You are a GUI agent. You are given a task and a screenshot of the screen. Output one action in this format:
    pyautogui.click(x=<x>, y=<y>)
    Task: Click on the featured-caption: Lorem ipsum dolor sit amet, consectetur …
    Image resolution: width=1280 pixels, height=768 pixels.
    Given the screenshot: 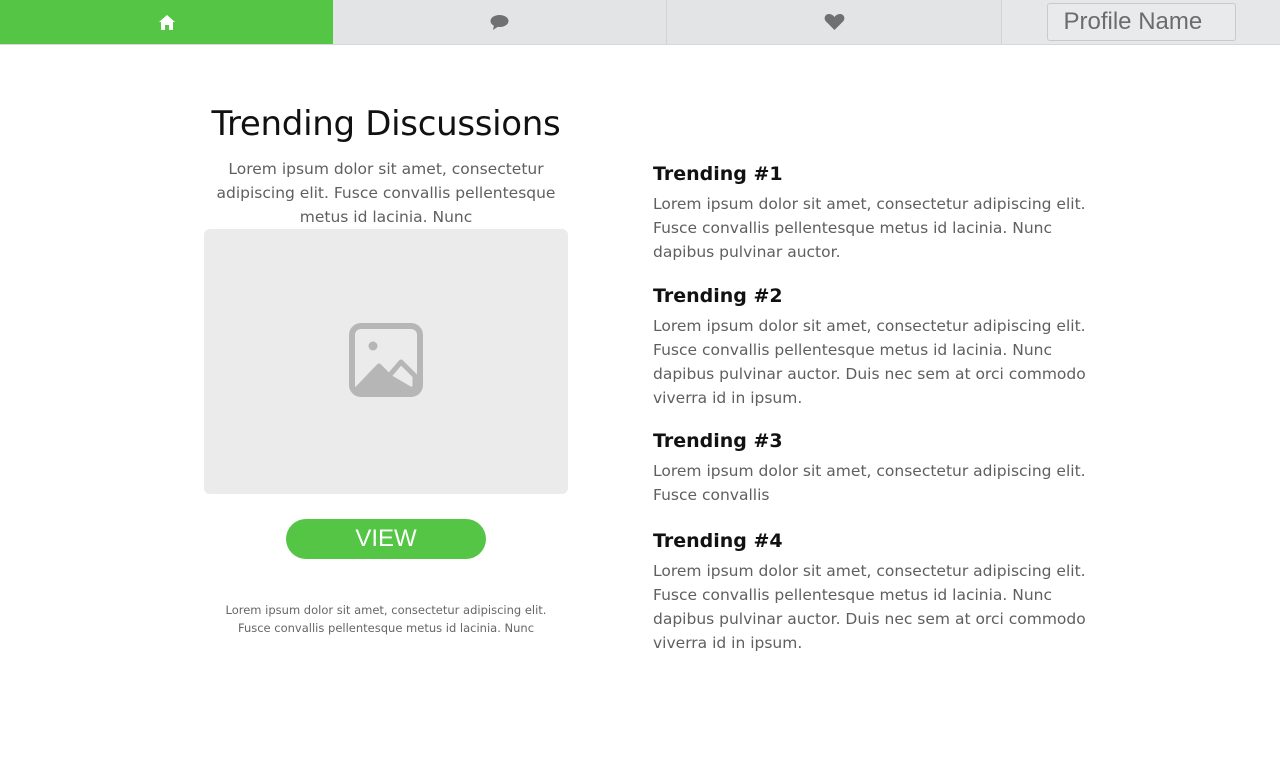 What is the action you would take?
    pyautogui.click(x=386, y=619)
    